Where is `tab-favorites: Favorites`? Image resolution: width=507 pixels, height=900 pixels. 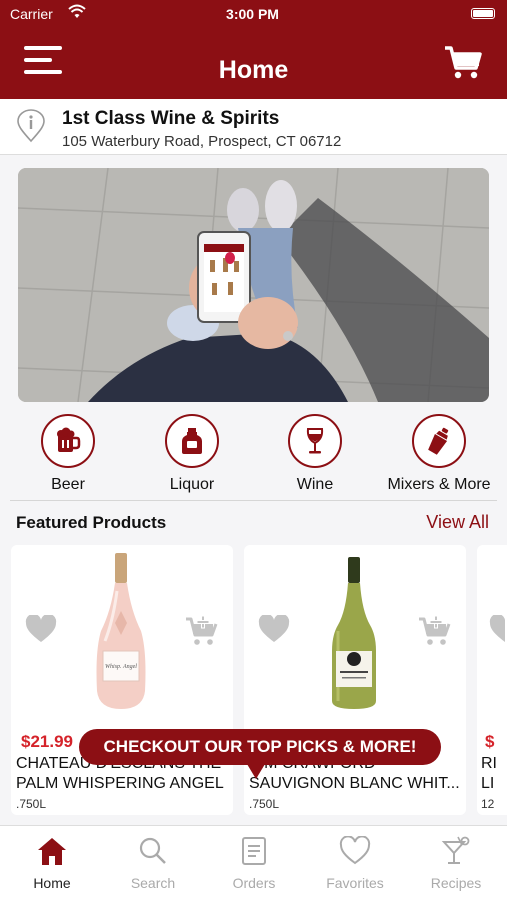
tab-favorites: Favorites is located at coordinates (355, 863).